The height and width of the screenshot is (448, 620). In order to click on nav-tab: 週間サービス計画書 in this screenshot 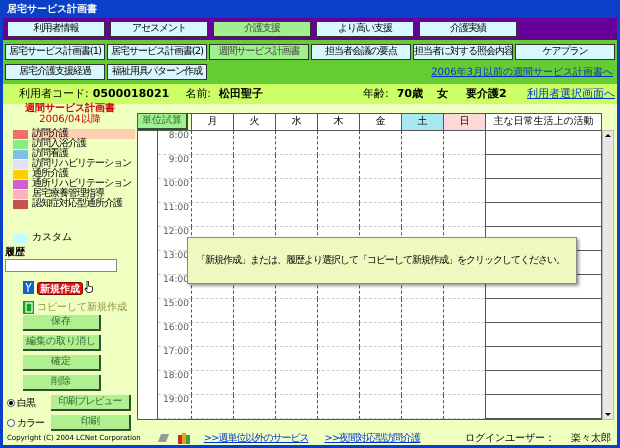, I will do `click(259, 52)`.